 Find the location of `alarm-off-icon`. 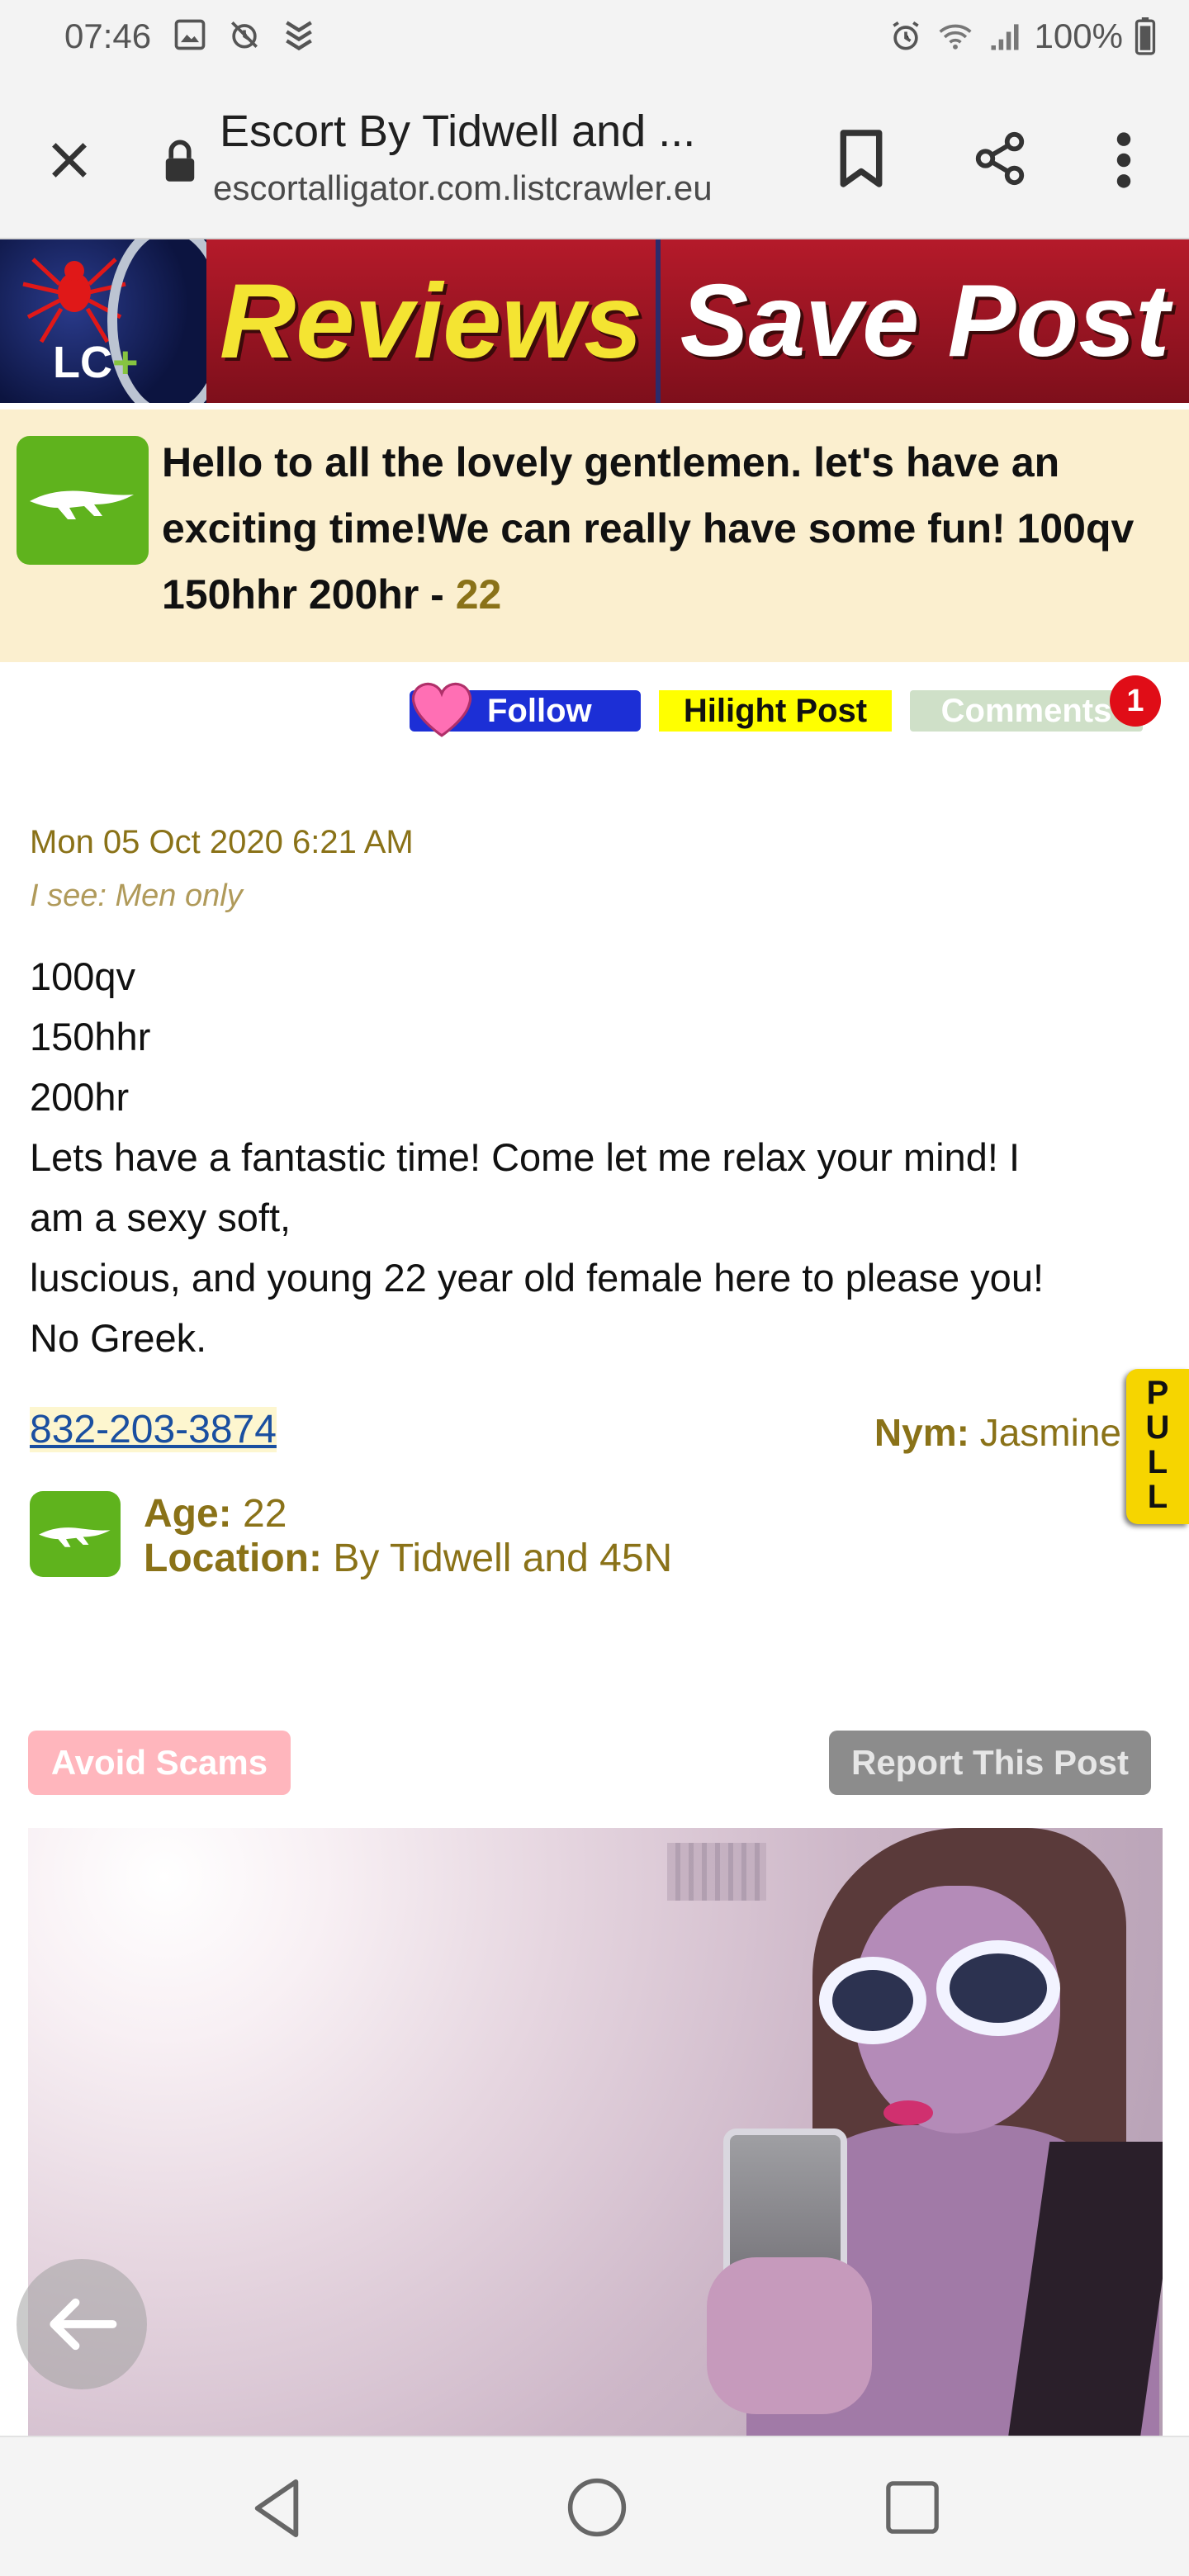

alarm-off-icon is located at coordinates (244, 35).